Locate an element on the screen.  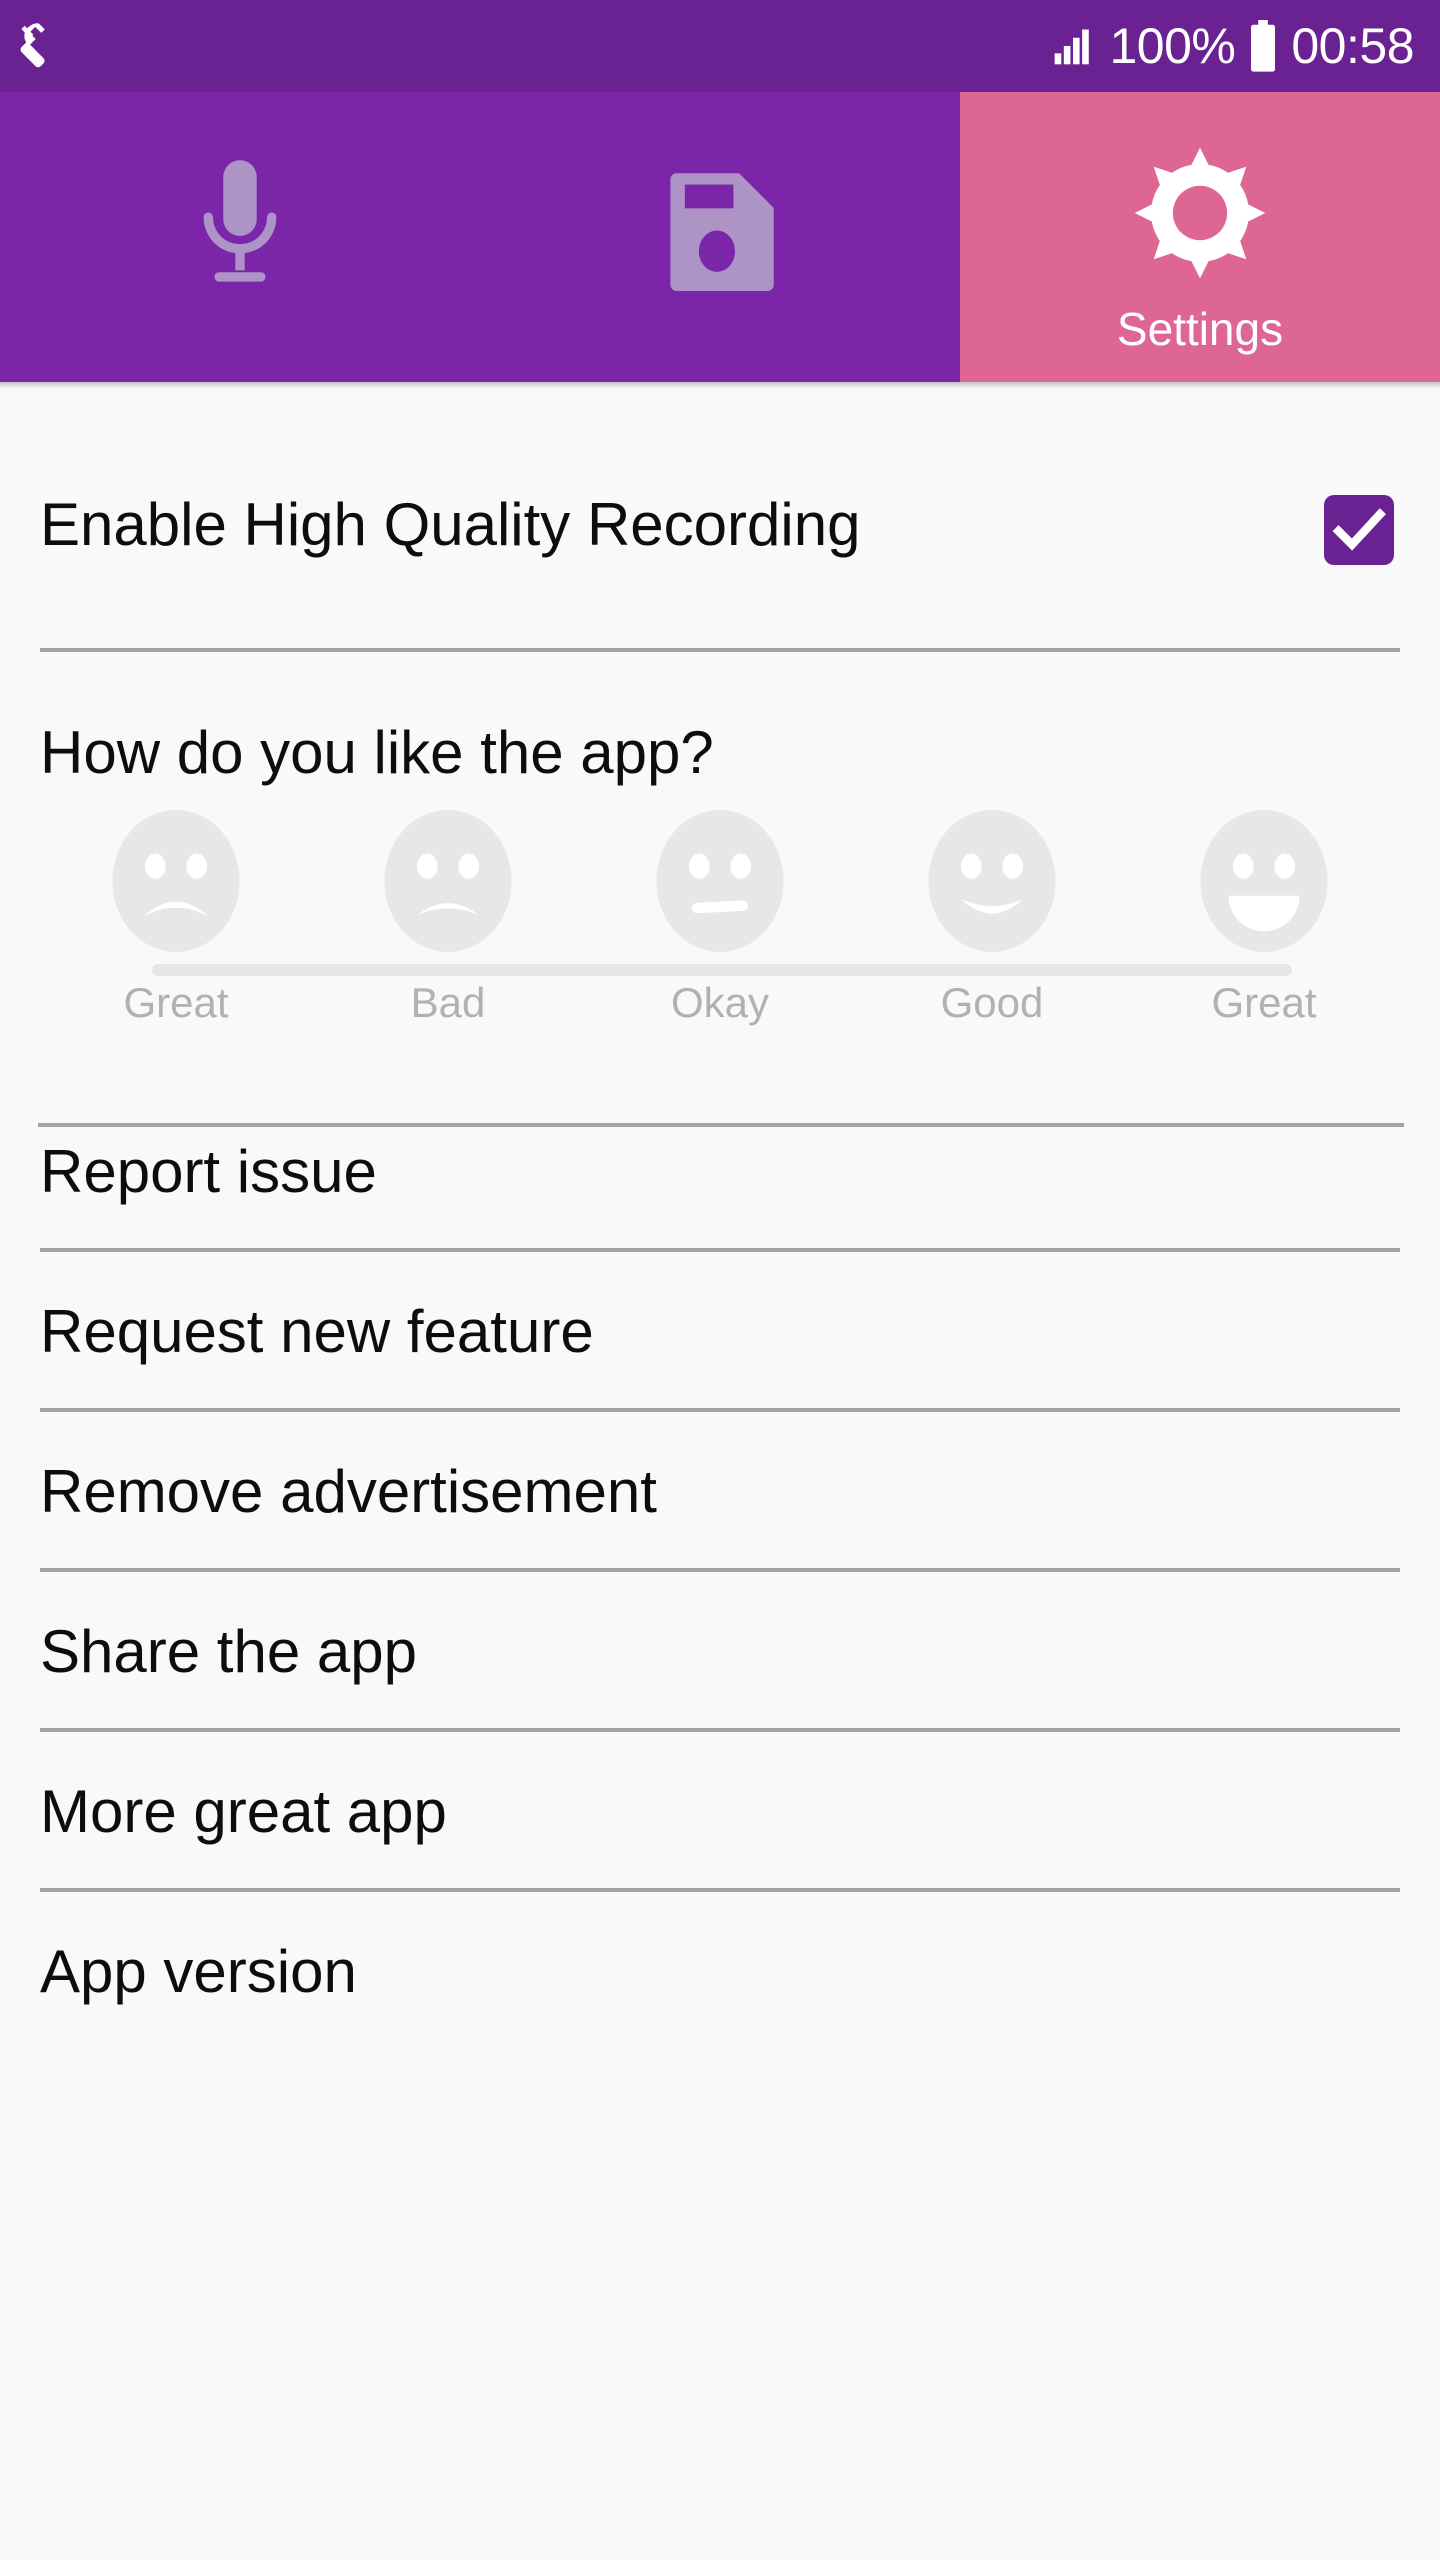
list-item-more-great-app: More great app is located at coordinates (720, 1812).